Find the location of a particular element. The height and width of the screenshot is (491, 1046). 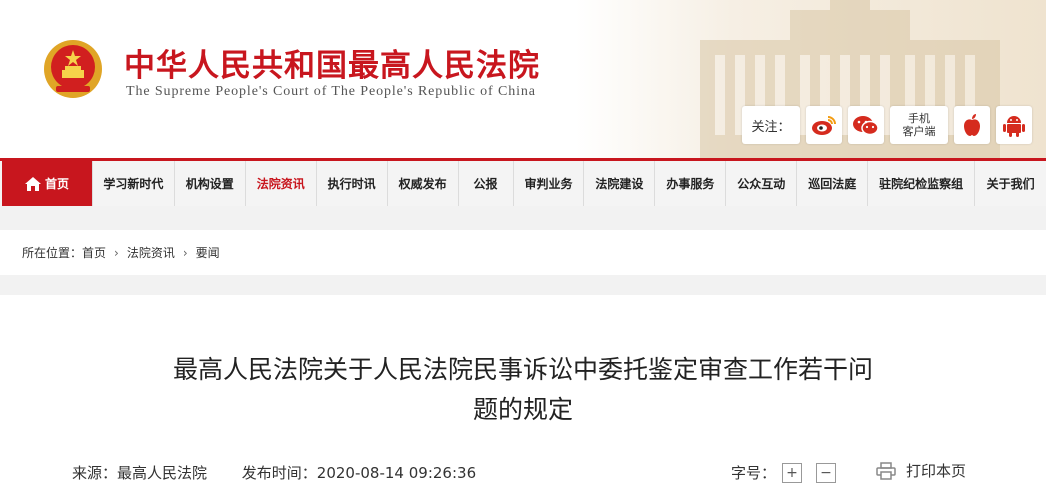

font-increase-button: + is located at coordinates (792, 472).